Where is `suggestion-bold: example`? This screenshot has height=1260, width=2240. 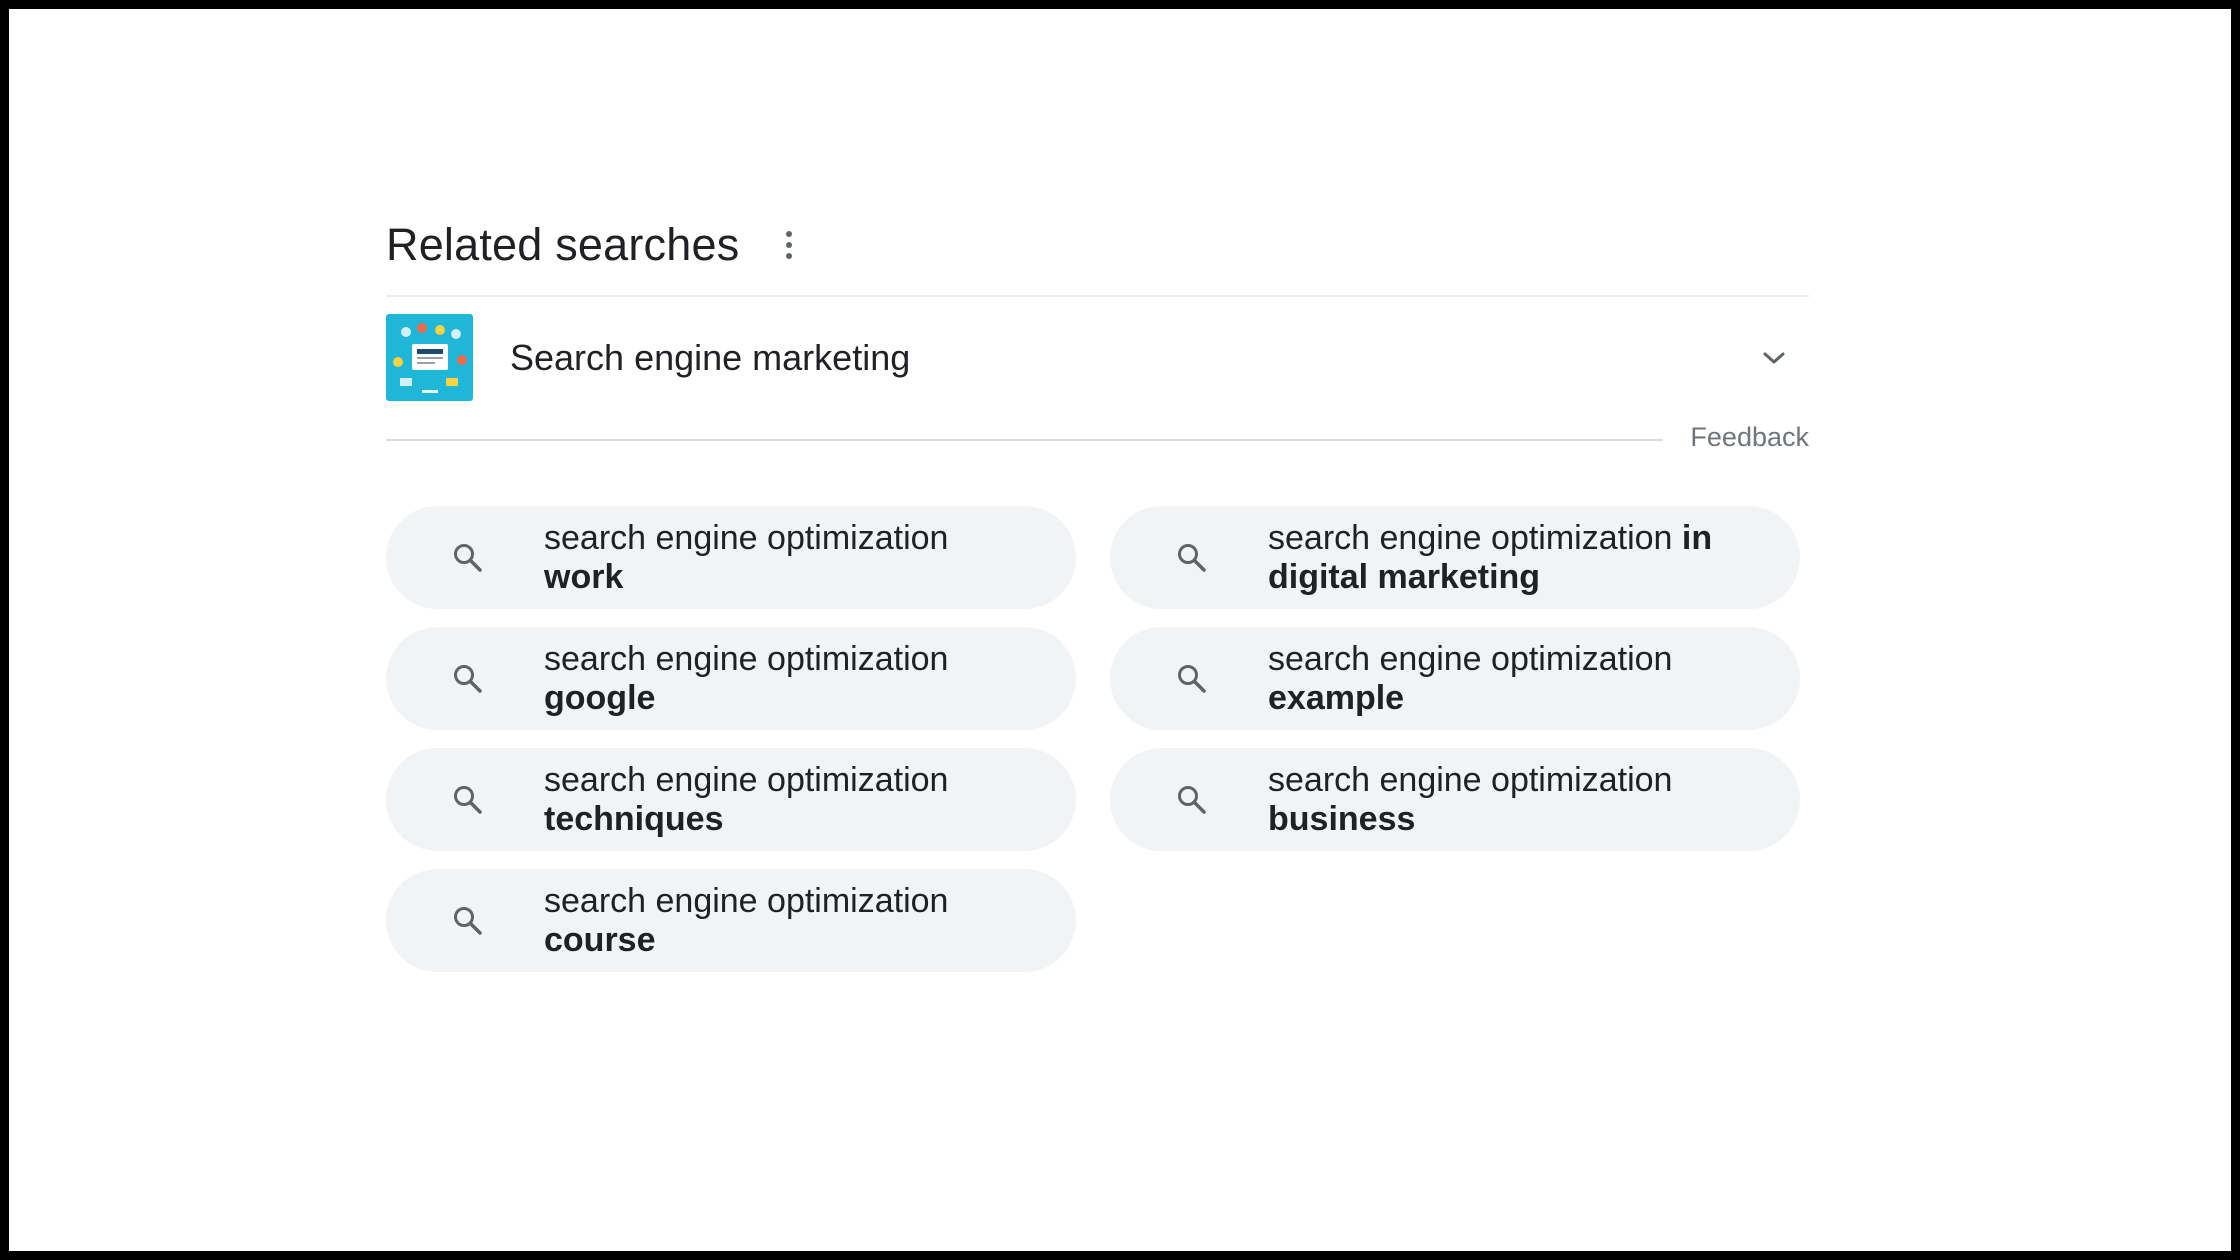 suggestion-bold: example is located at coordinates (1336, 697).